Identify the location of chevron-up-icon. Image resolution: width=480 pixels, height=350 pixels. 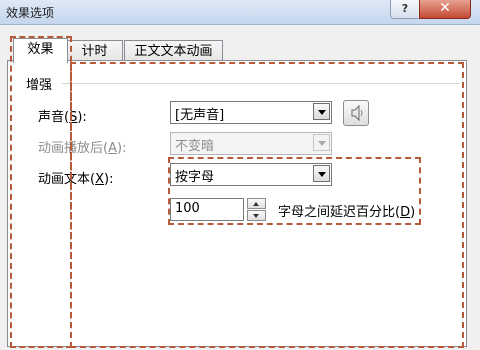
(256, 204).